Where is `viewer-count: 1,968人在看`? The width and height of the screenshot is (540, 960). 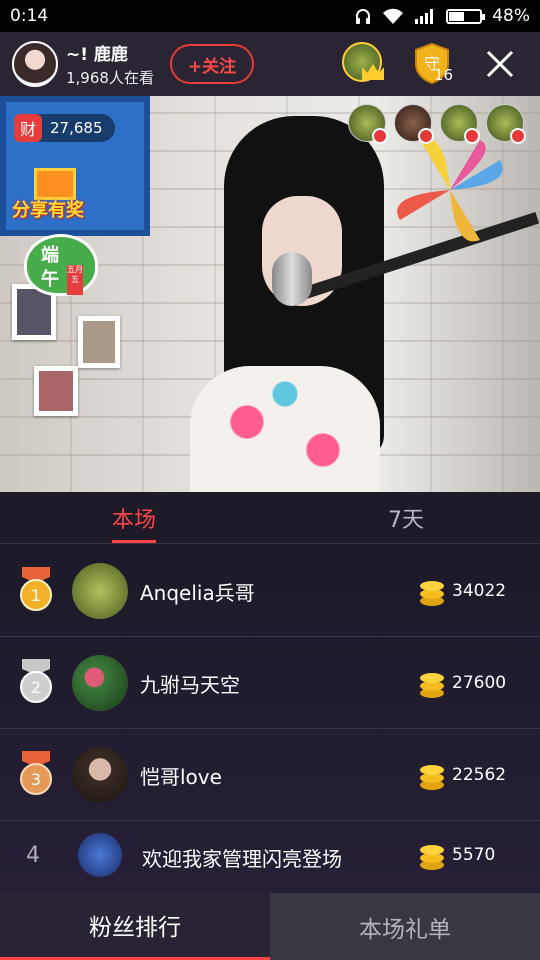 viewer-count: 1,968人在看 is located at coordinates (110, 78).